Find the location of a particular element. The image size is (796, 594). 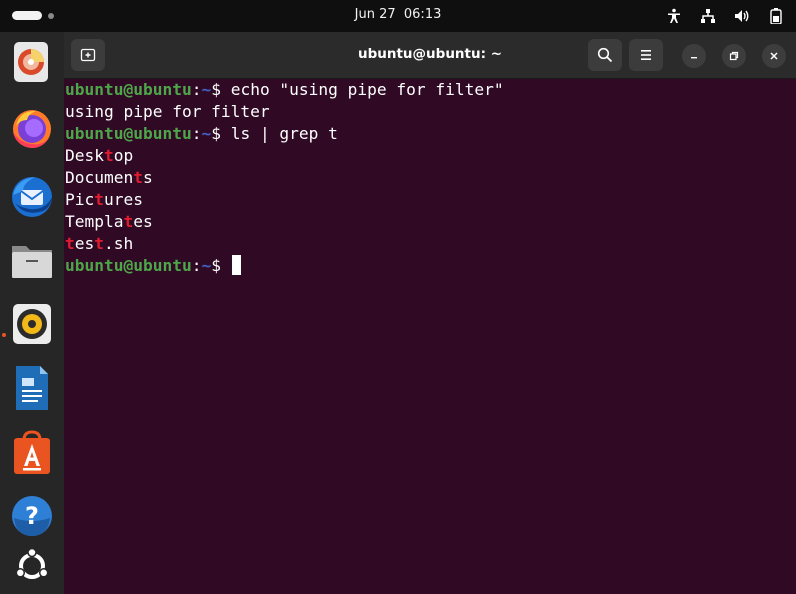

show-apps-button is located at coordinates (32, 566).